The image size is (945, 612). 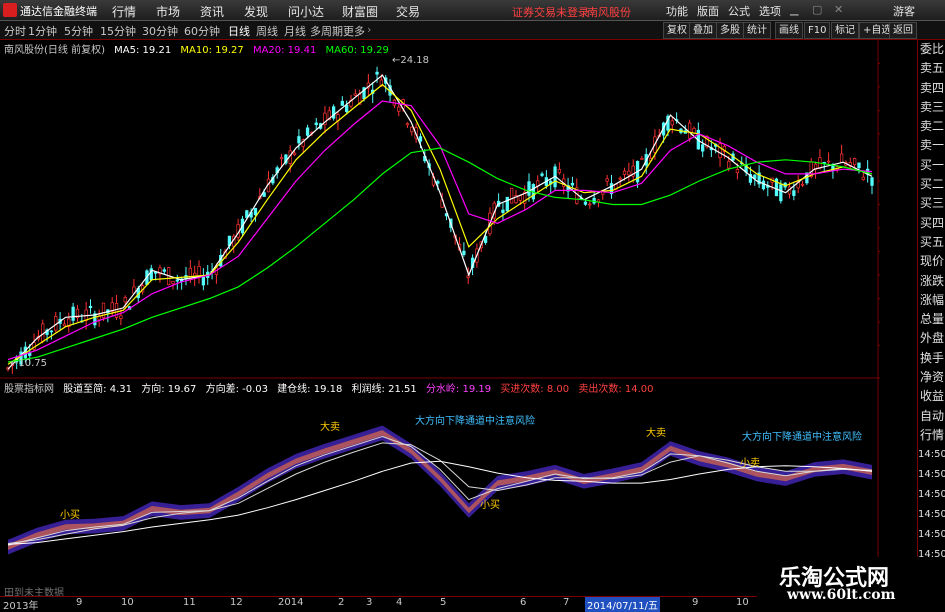 I want to click on side-panel-item: 自动, so click(x=931, y=416).